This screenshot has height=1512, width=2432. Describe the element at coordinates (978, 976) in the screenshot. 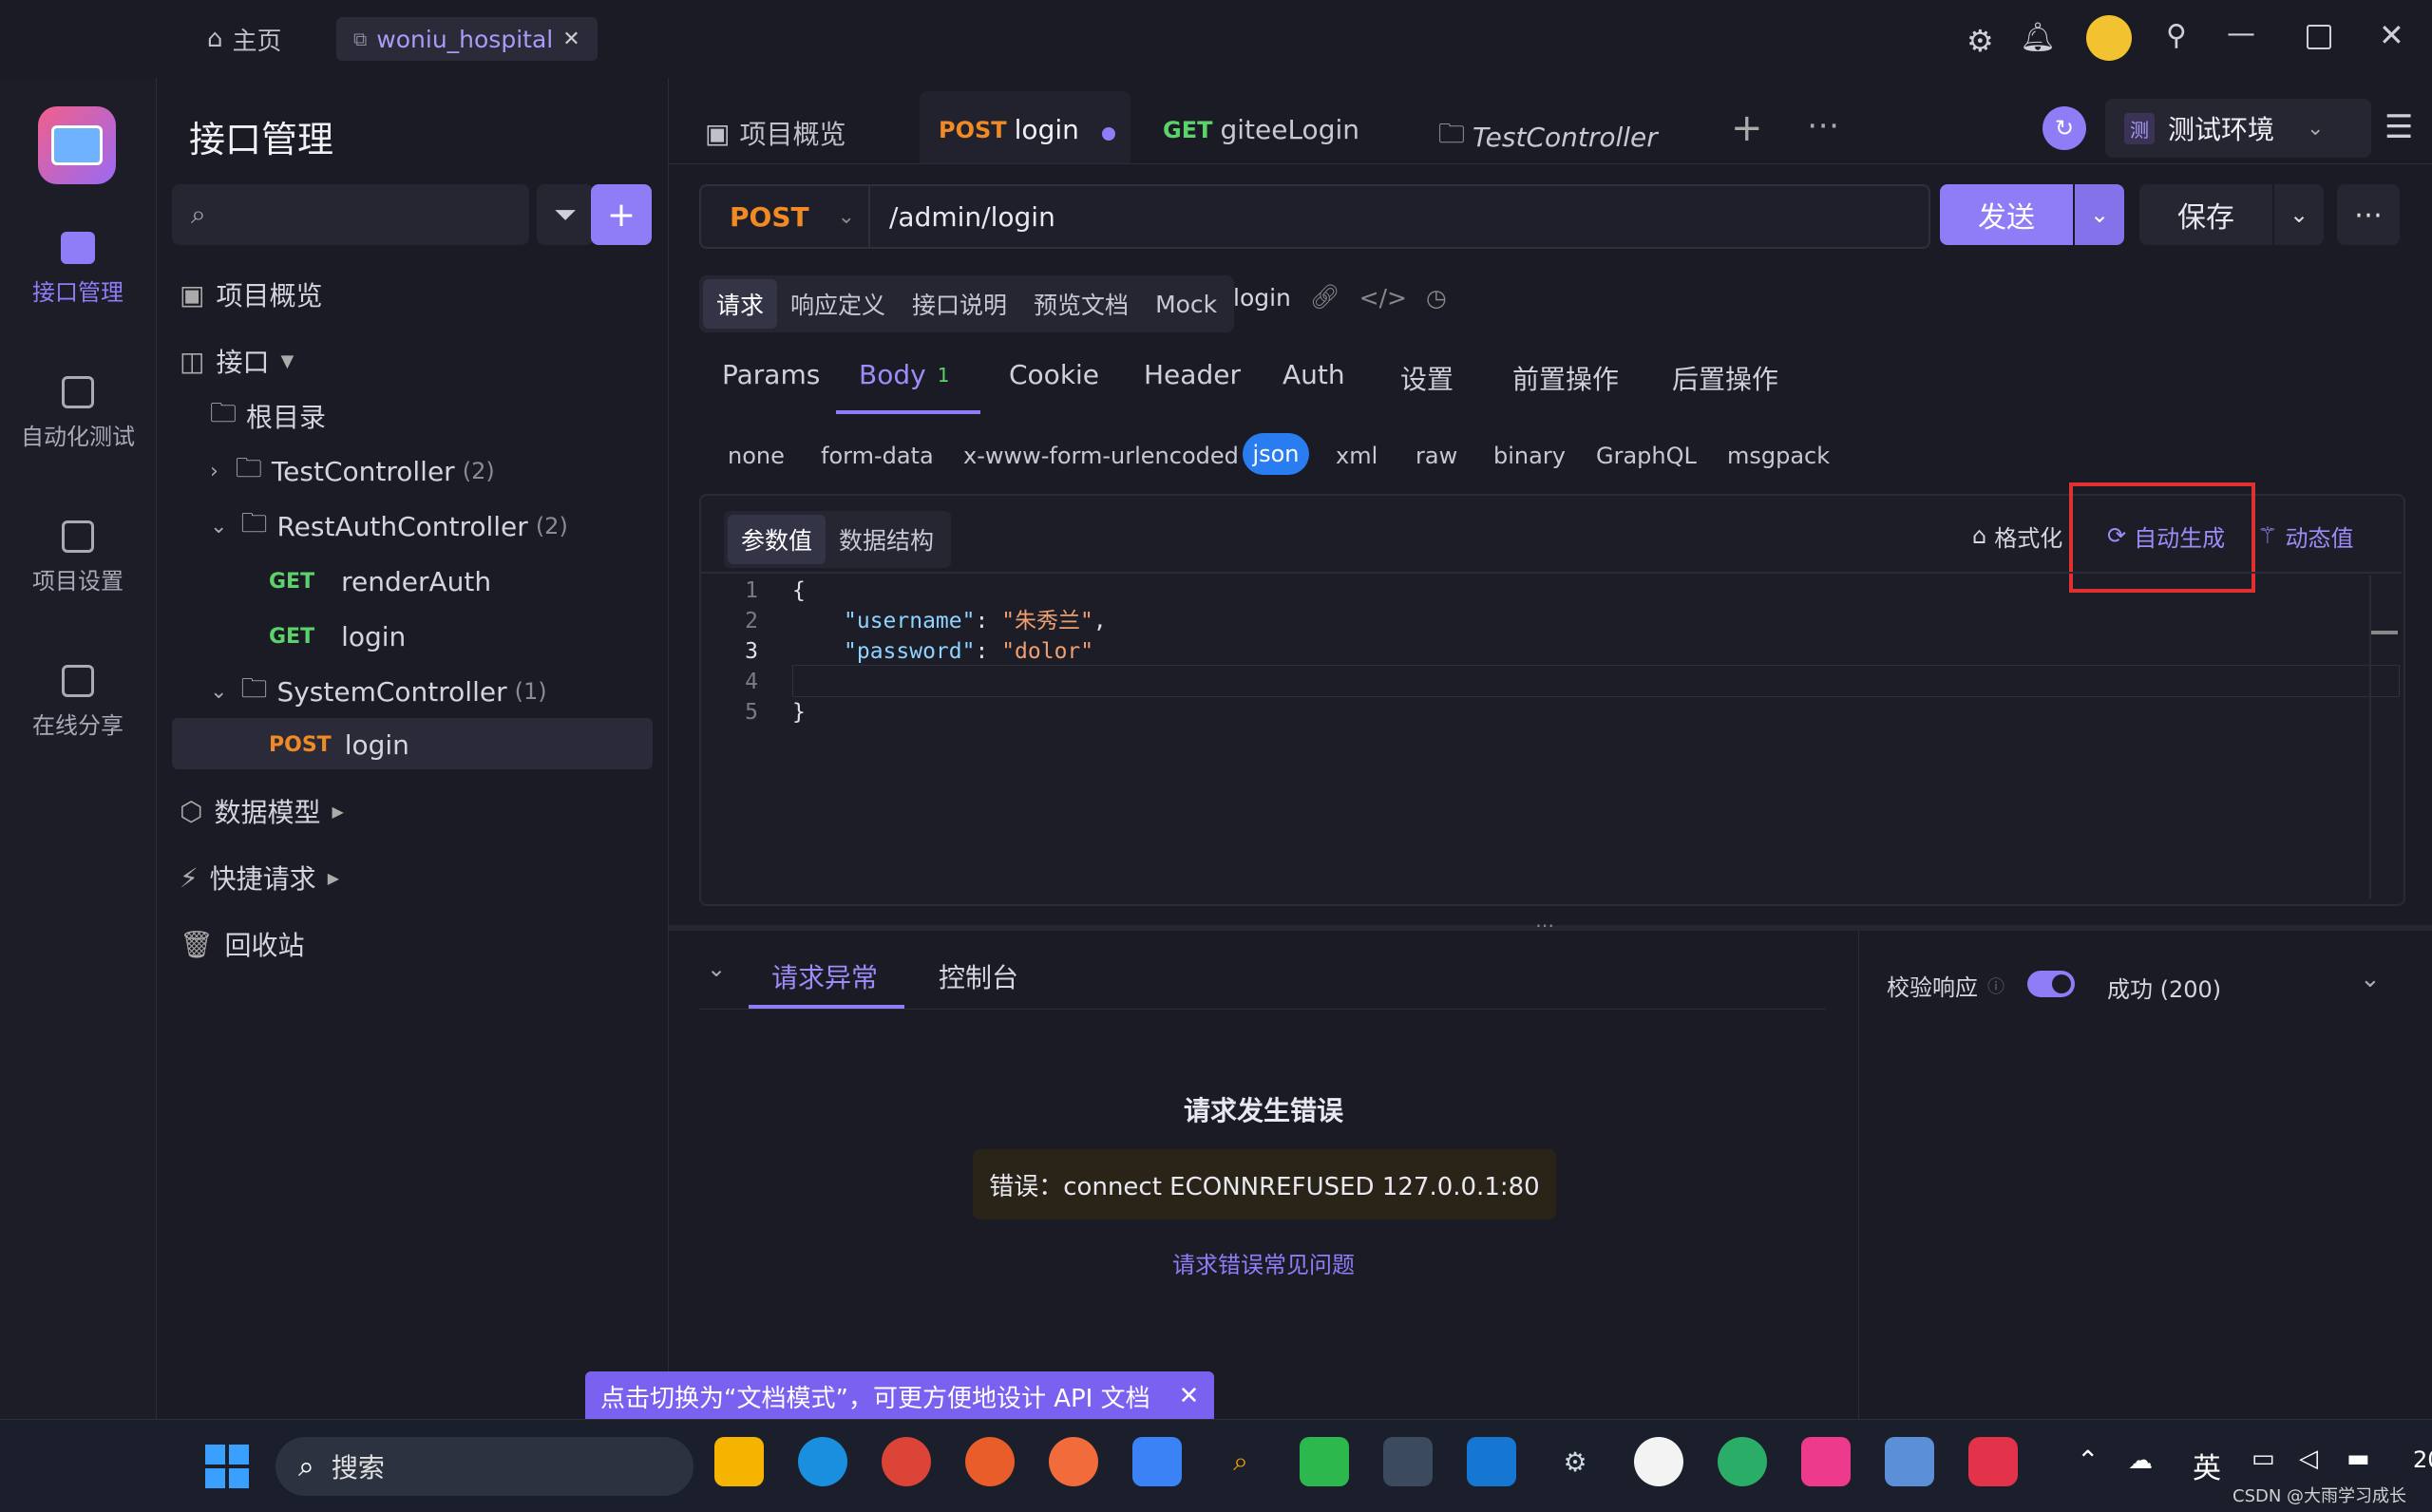

I see `tab-console: 控制台` at that location.